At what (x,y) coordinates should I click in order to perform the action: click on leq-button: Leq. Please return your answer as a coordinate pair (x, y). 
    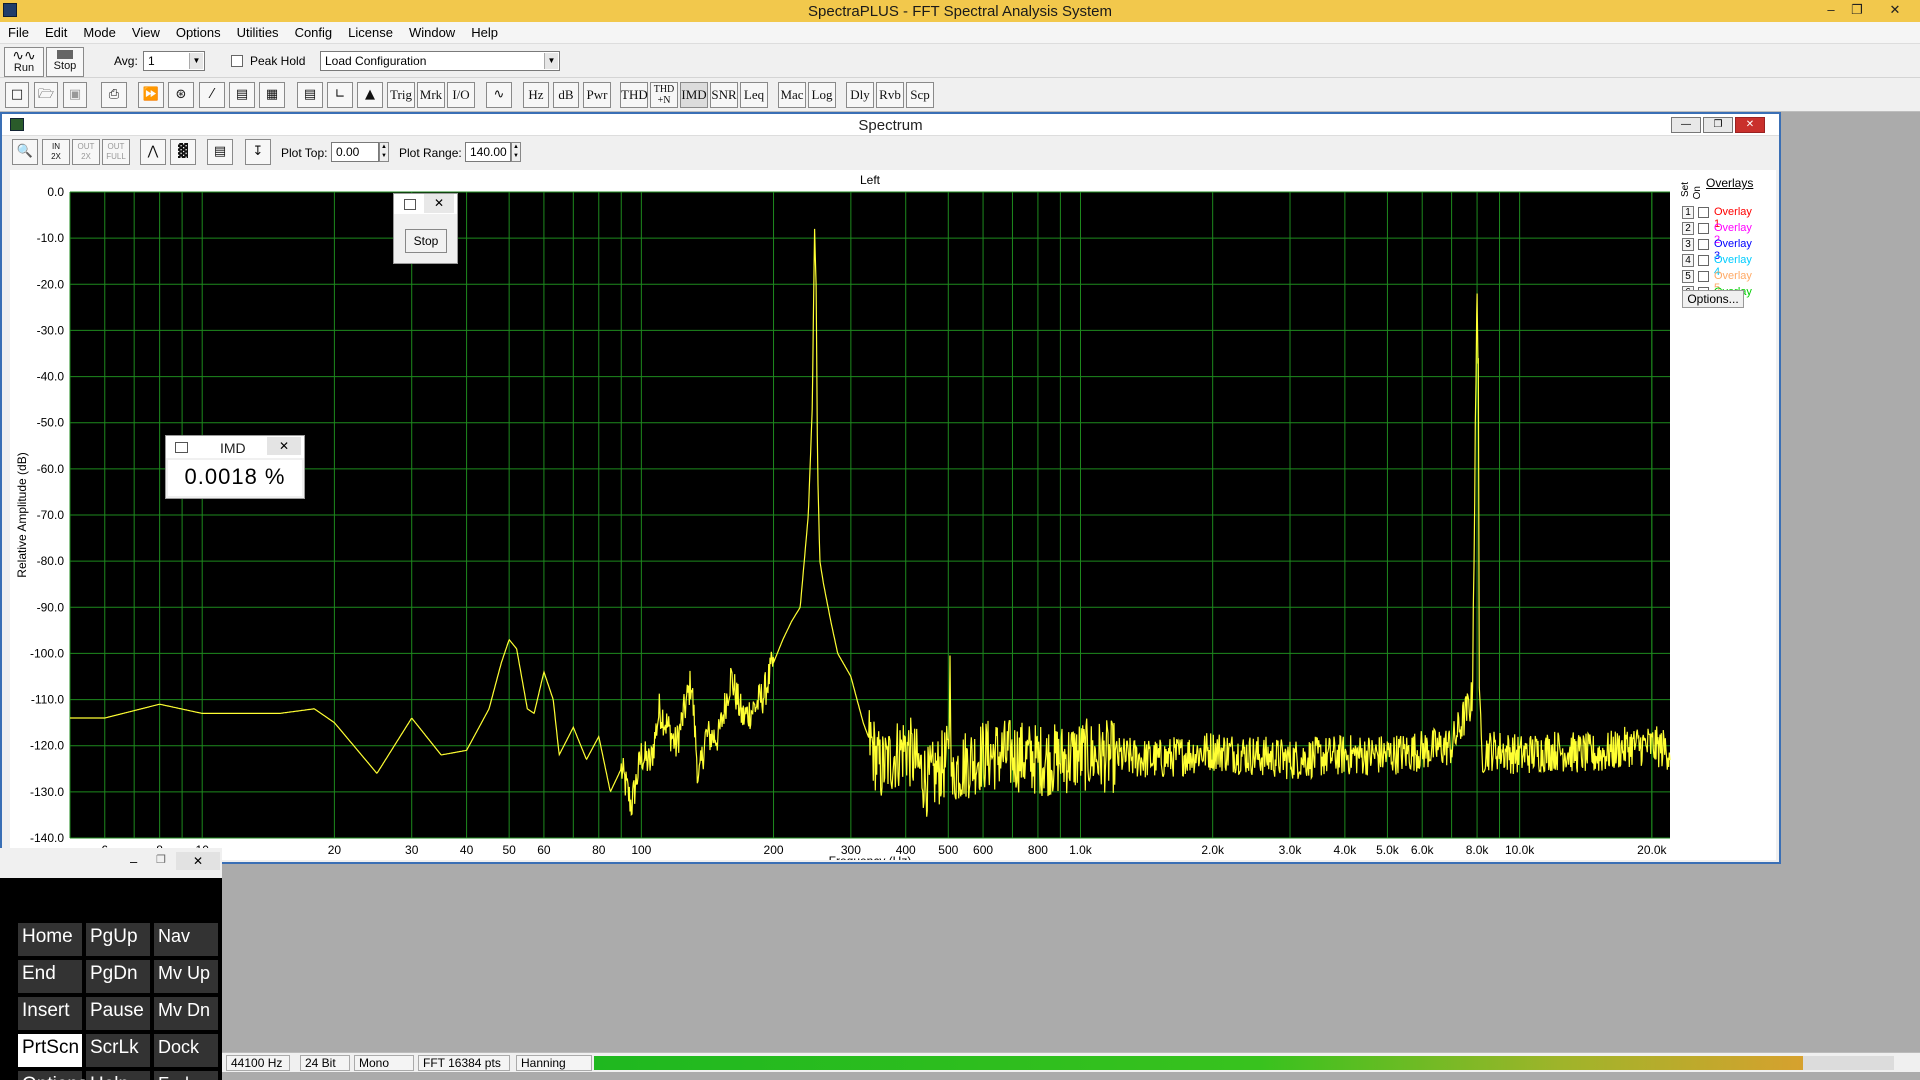
    Looking at the image, I should click on (754, 95).